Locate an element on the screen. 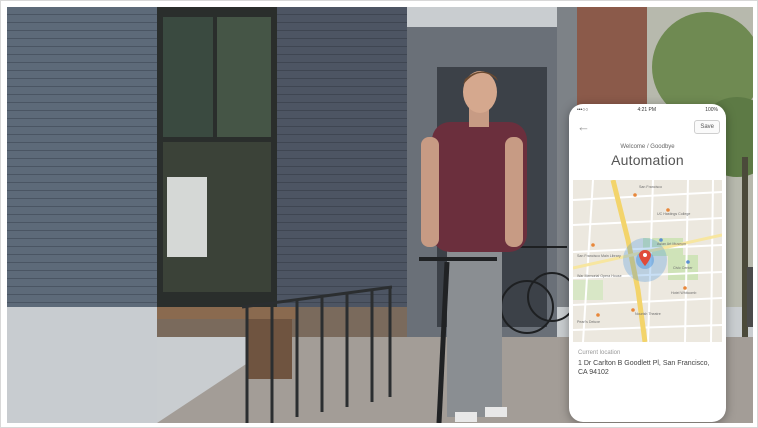  map-label: Civic Center is located at coordinates (683, 268).